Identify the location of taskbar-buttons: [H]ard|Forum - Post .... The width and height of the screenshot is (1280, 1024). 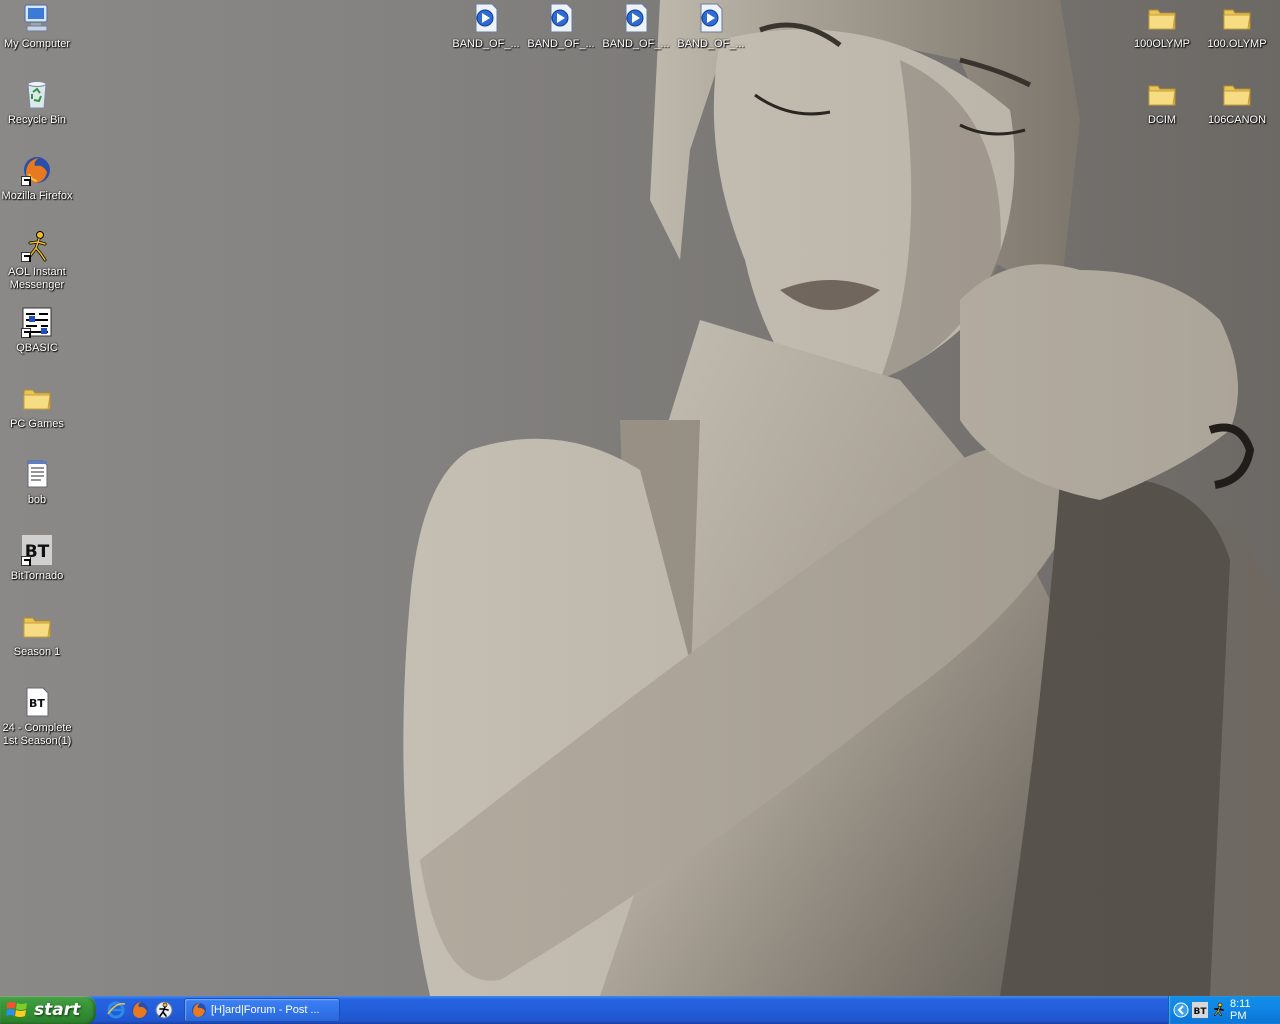
(262, 1010).